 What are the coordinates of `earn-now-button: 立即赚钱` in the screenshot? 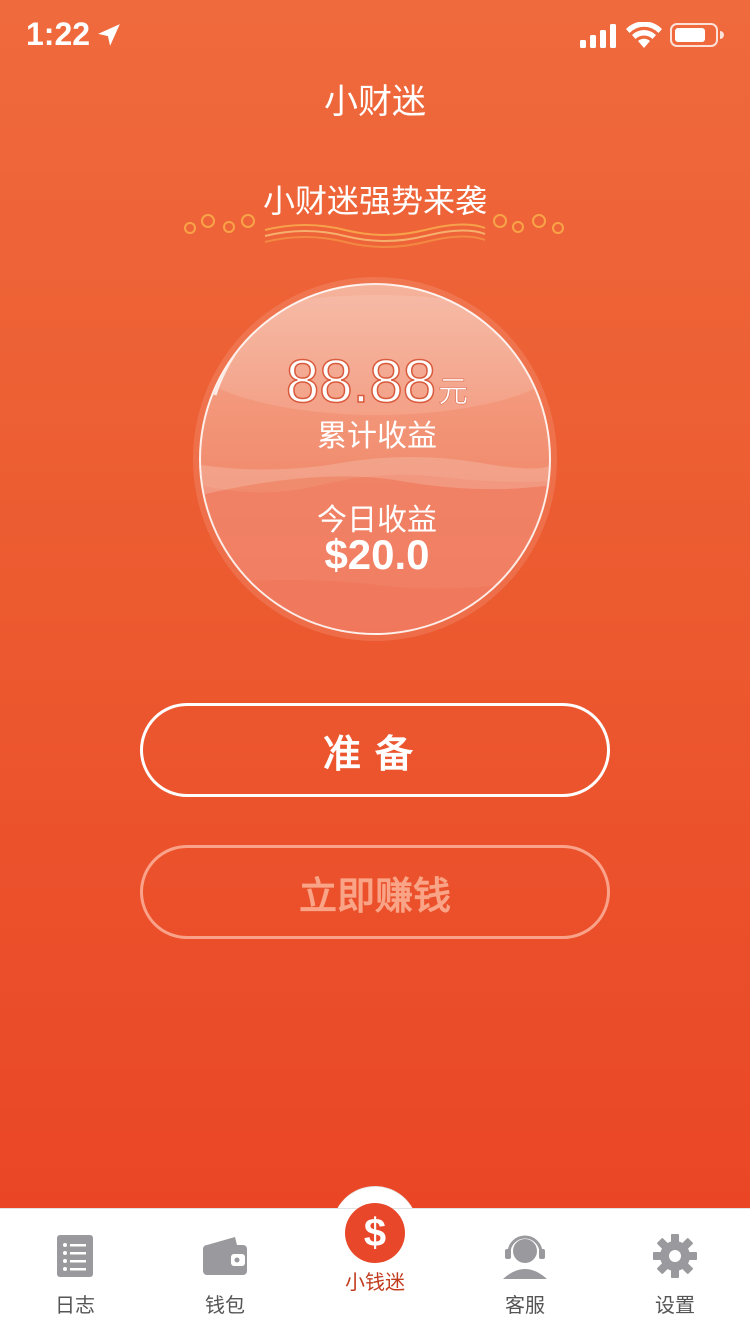 It's located at (375, 892).